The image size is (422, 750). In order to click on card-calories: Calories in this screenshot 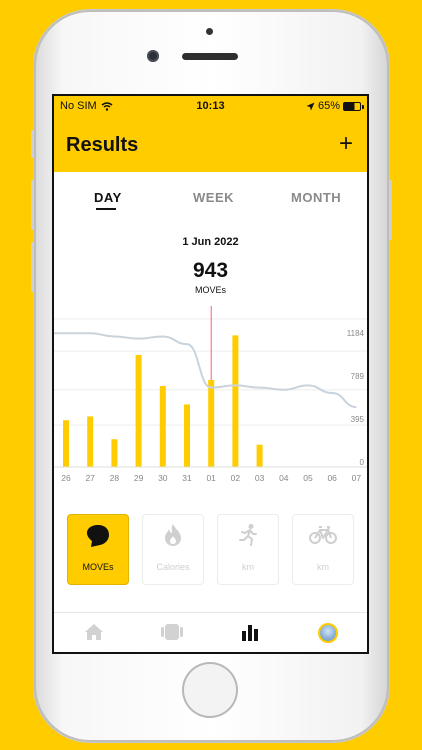, I will do `click(173, 549)`.